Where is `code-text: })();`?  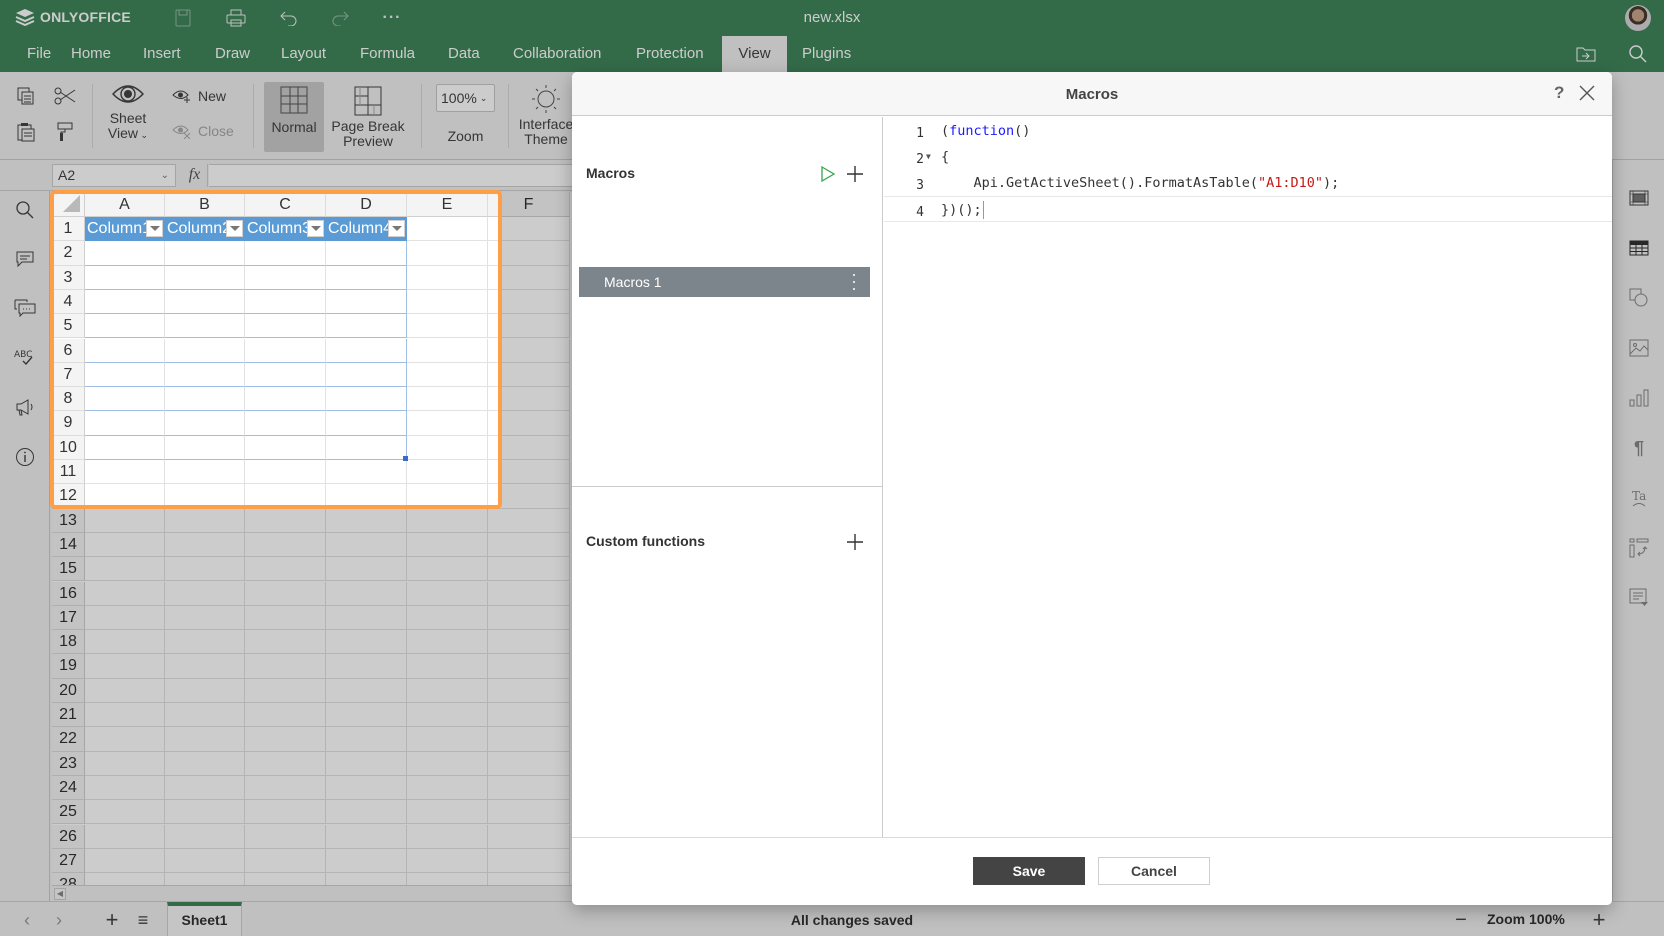 code-text: })(); is located at coordinates (962, 210).